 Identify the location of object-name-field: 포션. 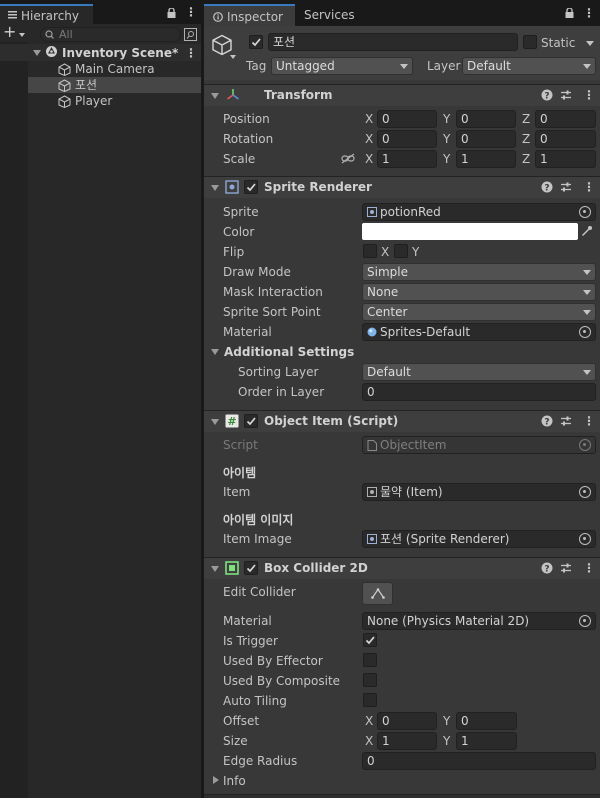
(393, 42).